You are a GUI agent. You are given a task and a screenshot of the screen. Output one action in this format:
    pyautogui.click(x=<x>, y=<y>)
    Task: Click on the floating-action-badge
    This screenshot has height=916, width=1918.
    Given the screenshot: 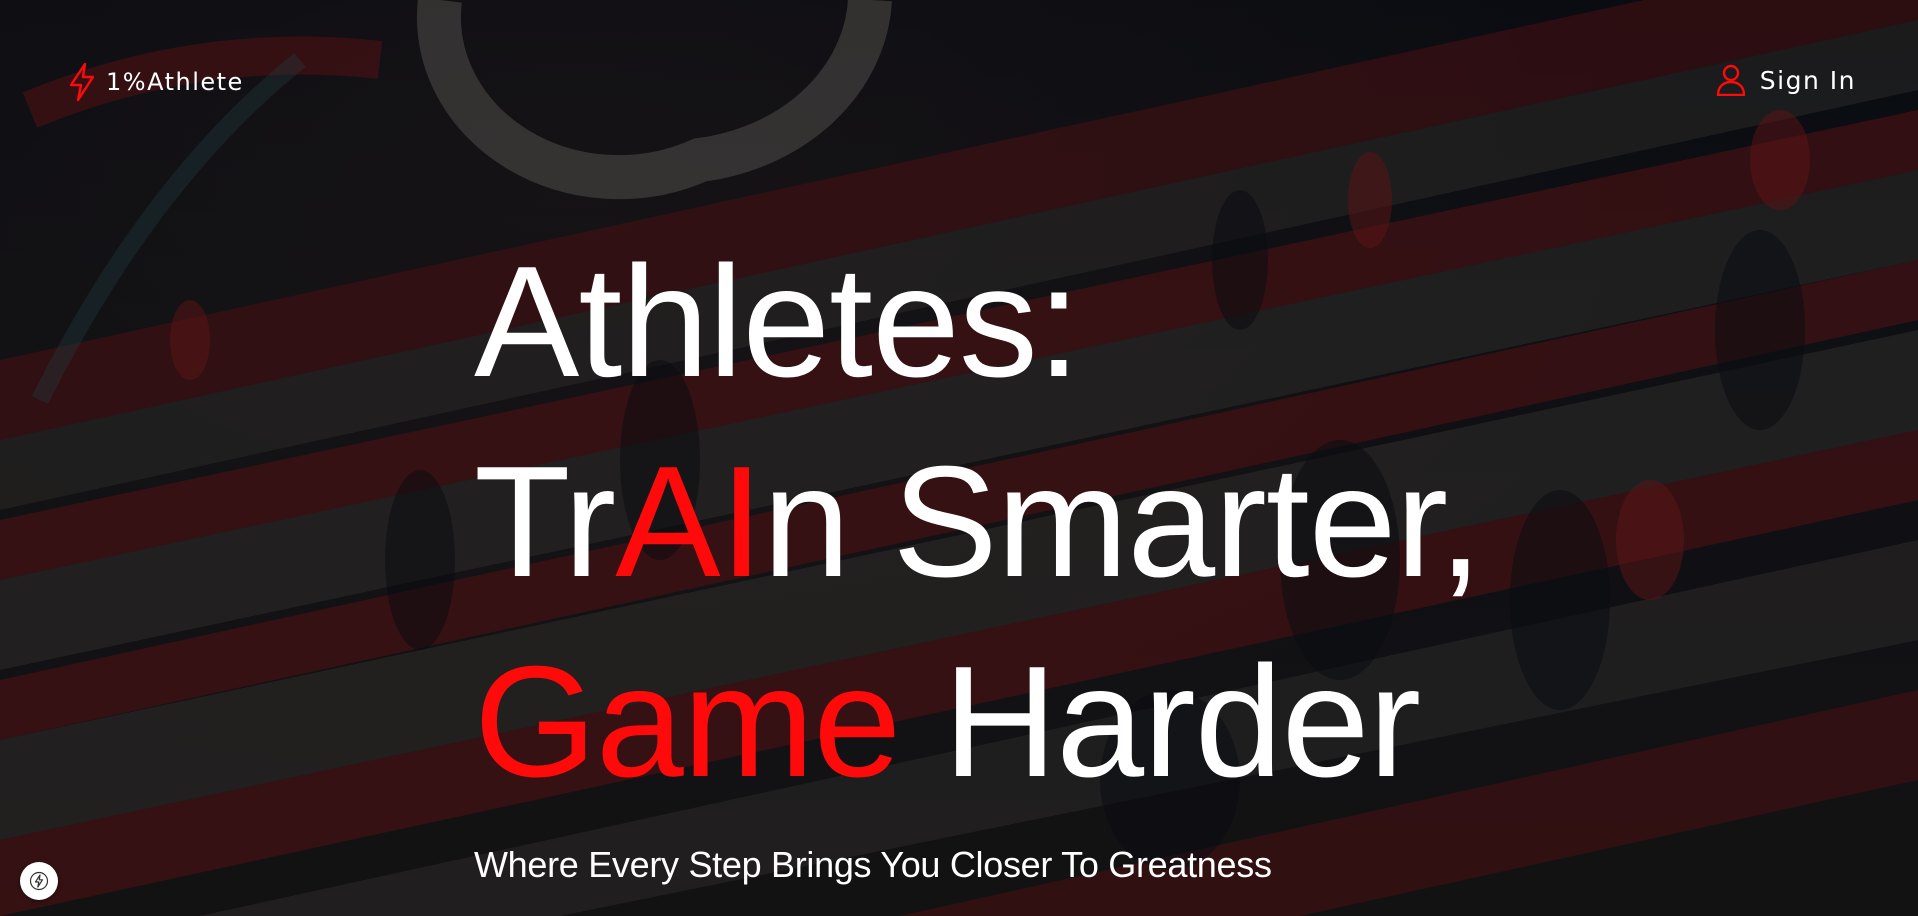 What is the action you would take?
    pyautogui.click(x=39, y=881)
    